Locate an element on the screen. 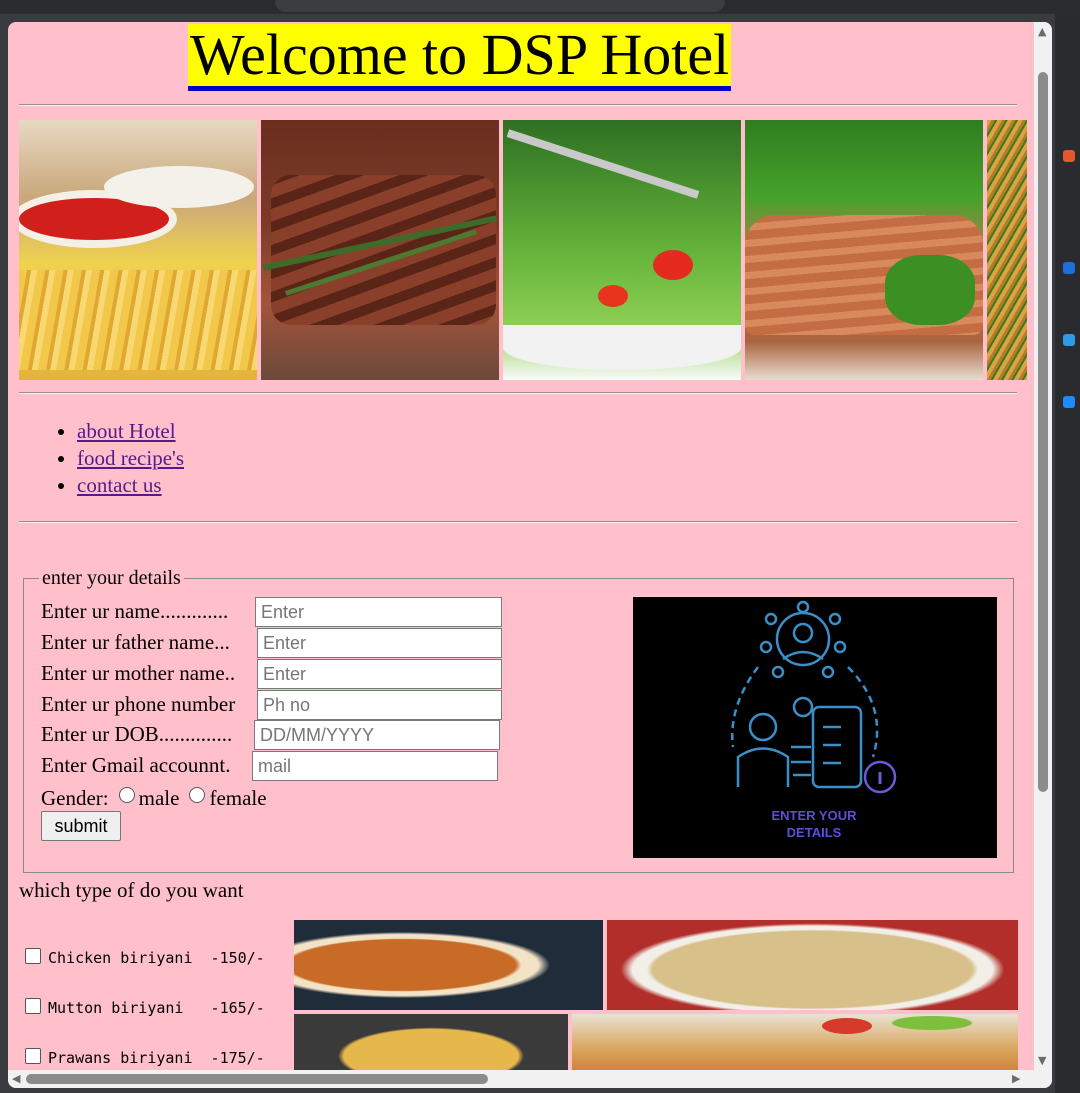 Image resolution: width=1080 pixels, height=1093 pixels. menu-item-label: Chicken biriyani -150/- is located at coordinates (156, 958).